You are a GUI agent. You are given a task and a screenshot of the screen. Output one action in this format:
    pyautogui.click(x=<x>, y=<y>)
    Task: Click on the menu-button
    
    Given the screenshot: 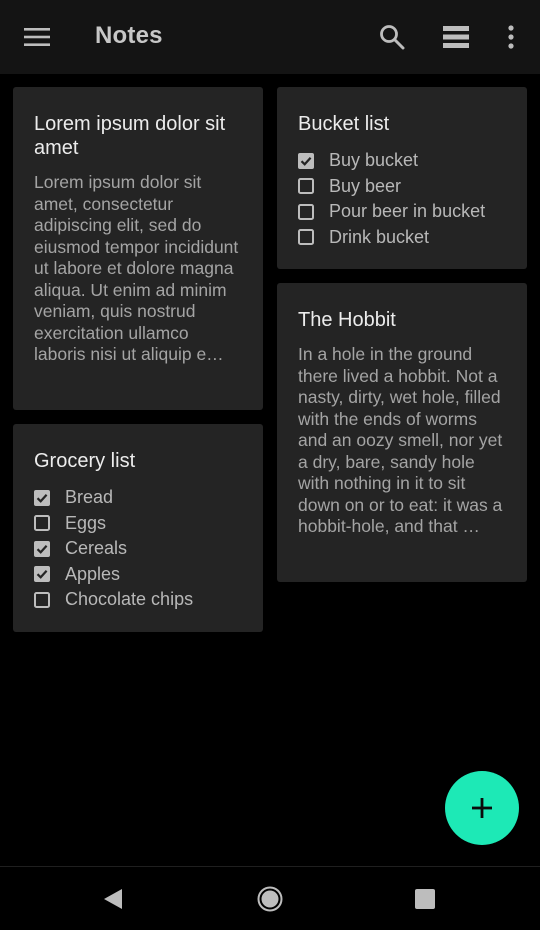 What is the action you would take?
    pyautogui.click(x=37, y=37)
    